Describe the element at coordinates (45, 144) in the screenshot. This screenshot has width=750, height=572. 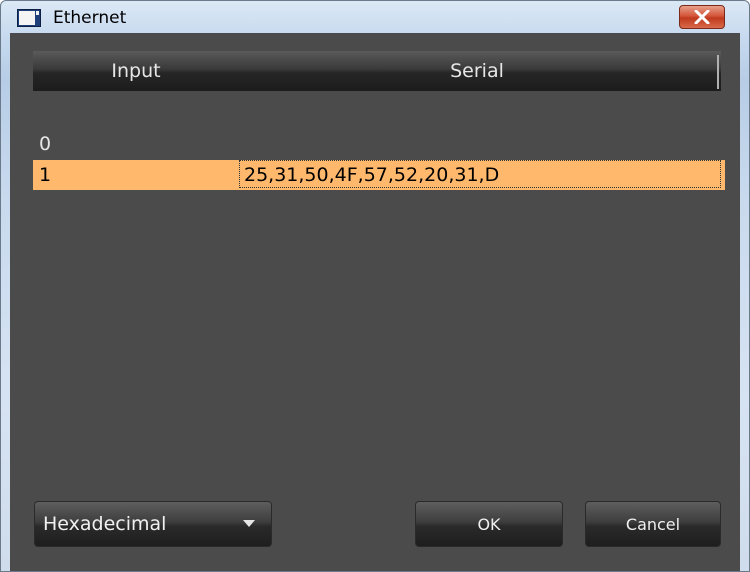
I see `cell-input: 0` at that location.